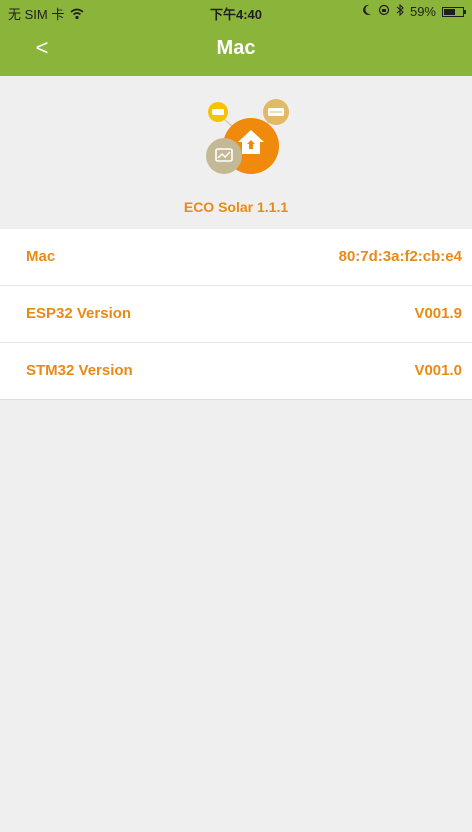 The width and height of the screenshot is (472, 832). What do you see at coordinates (79, 370) in the screenshot?
I see `stm32-version-label: STM32 Version` at bounding box center [79, 370].